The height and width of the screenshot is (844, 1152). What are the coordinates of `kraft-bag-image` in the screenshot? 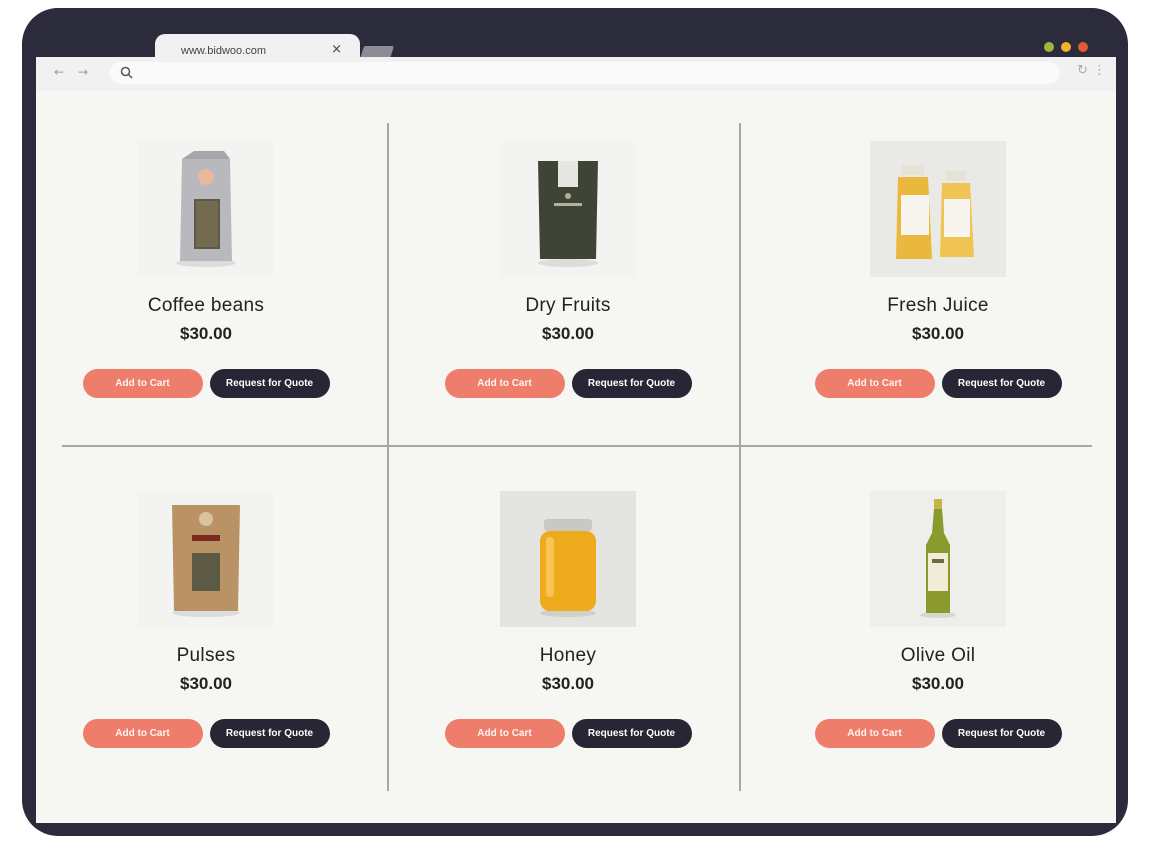 It's located at (206, 559).